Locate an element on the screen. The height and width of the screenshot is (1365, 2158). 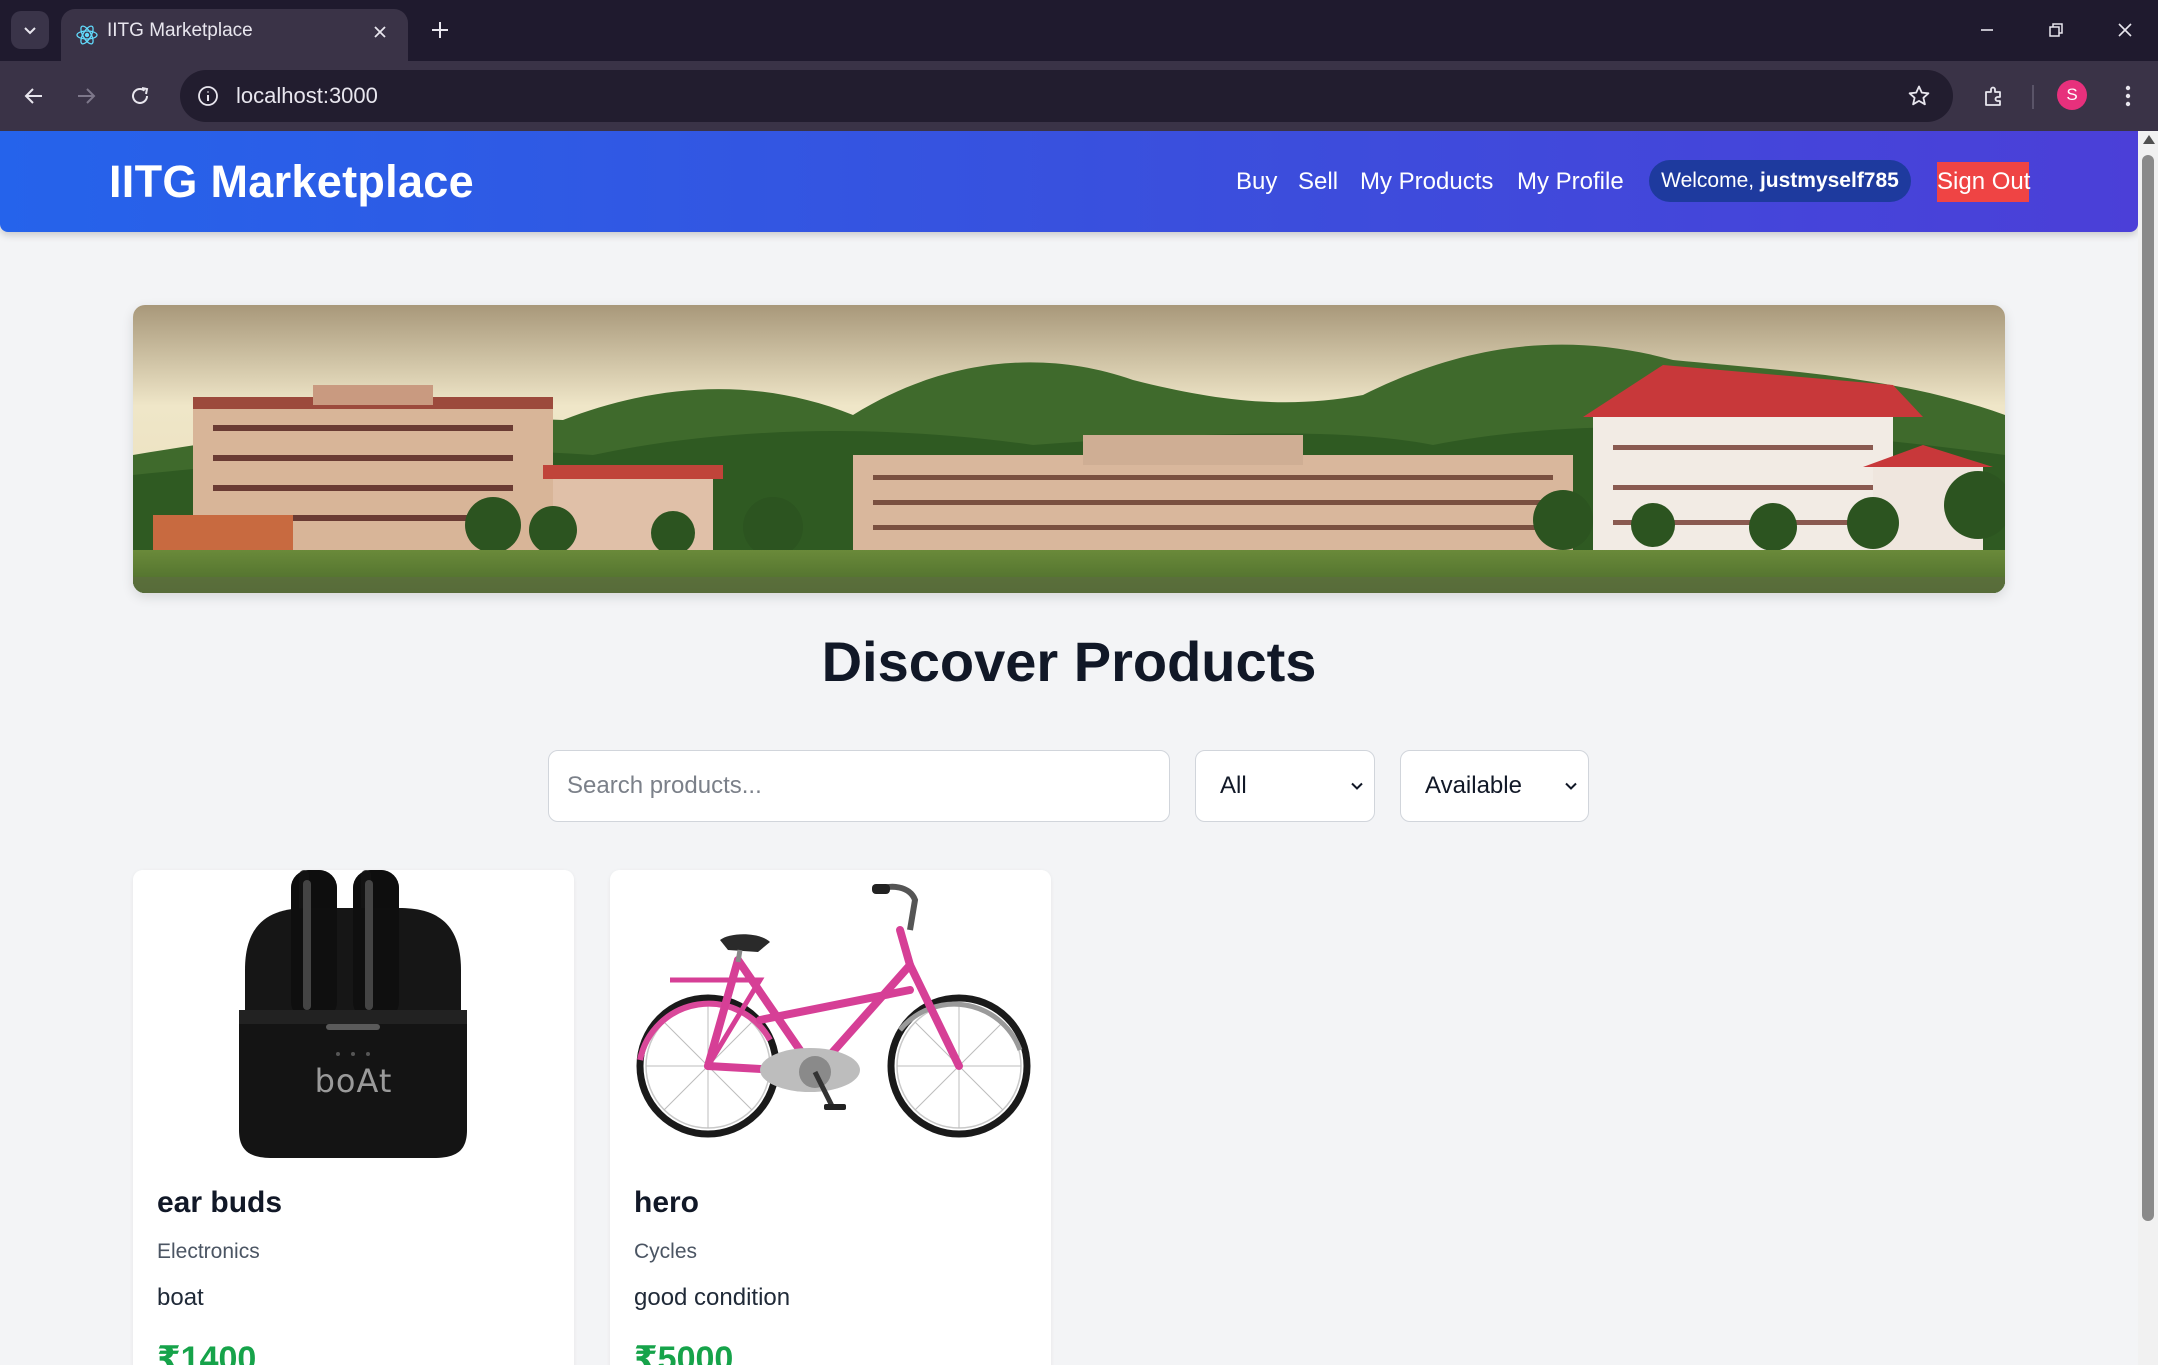
profile-avatar: S is located at coordinates (2072, 95).